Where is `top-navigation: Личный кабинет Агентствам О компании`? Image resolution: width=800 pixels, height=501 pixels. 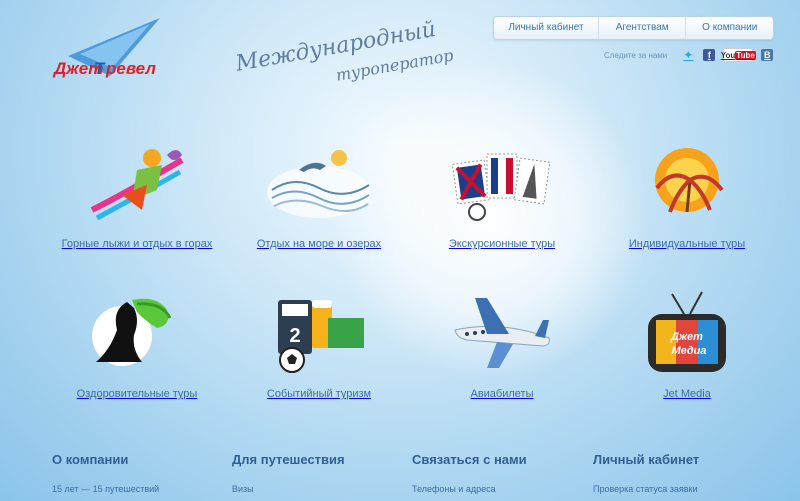
top-navigation: Личный кабинет Агентствам О компании is located at coordinates (633, 28).